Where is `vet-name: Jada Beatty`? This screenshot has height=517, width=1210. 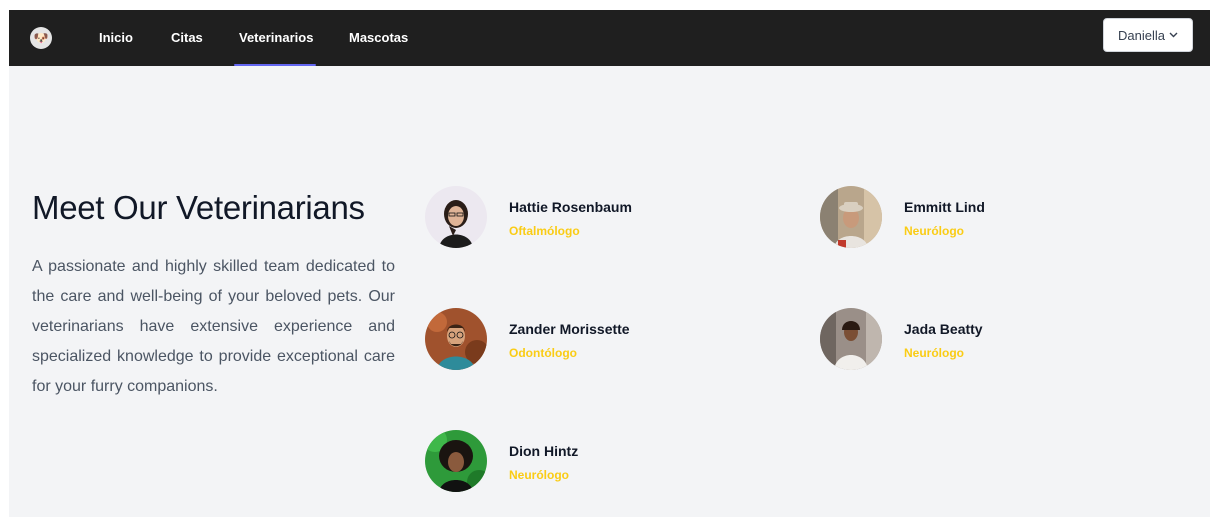
vet-name: Jada Beatty is located at coordinates (943, 329).